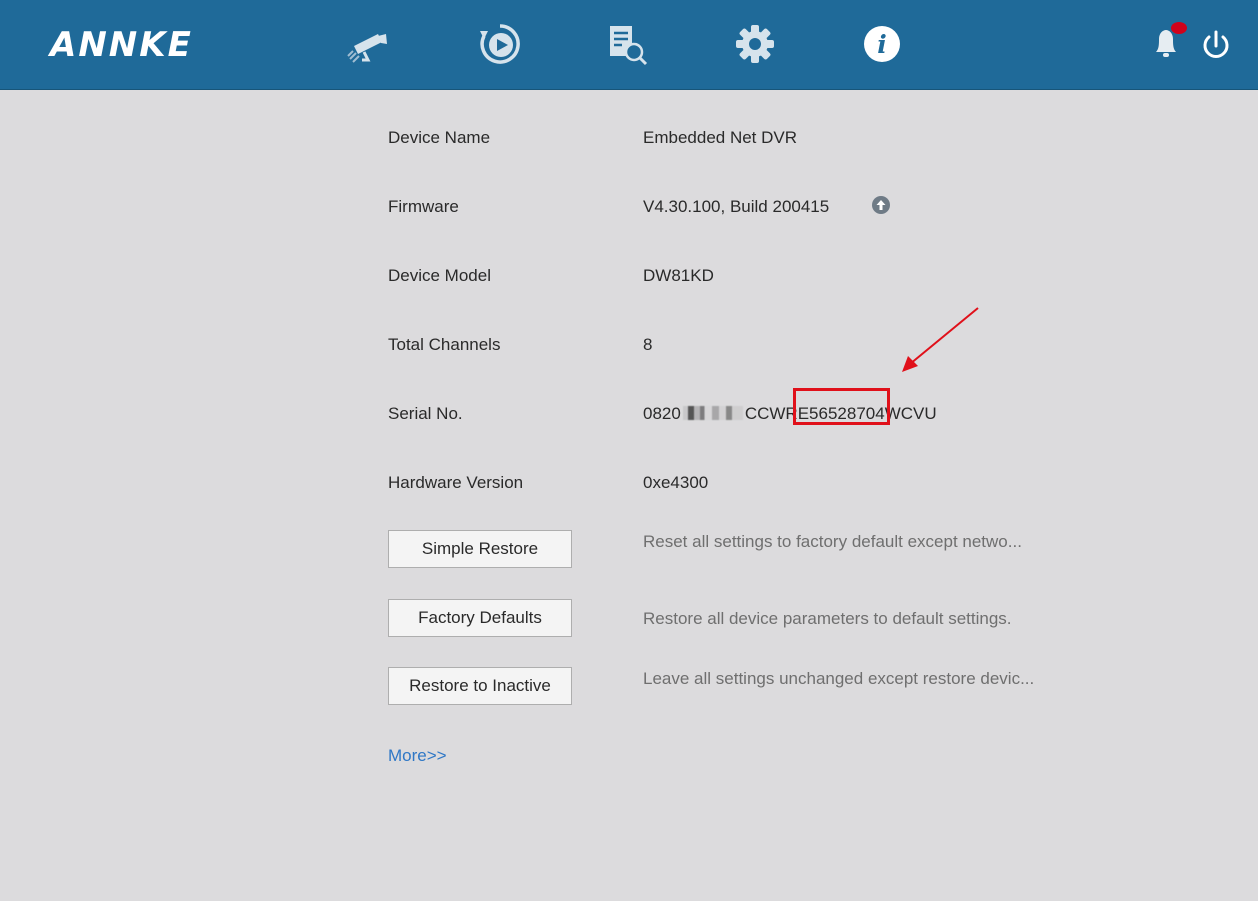 This screenshot has height=901, width=1258. Describe the element at coordinates (425, 413) in the screenshot. I see `serial-number-label: Serial No.` at that location.